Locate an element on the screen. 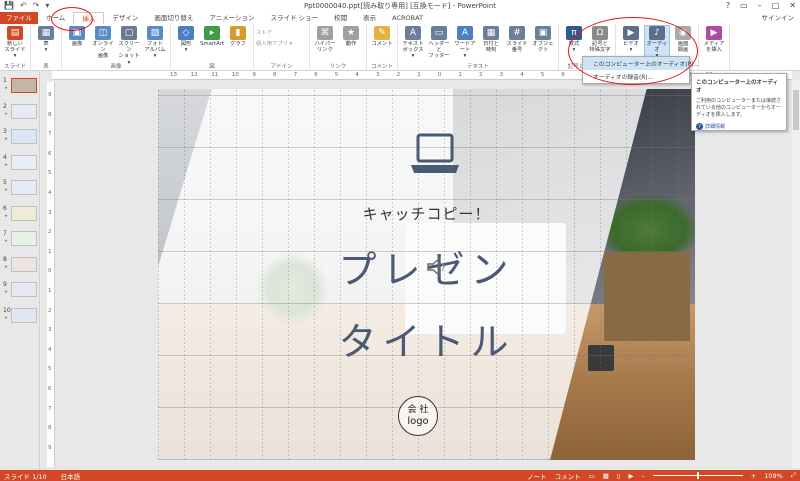 The height and width of the screenshot is (481, 800). transition-star-icon: ★ is located at coordinates (6, 139).